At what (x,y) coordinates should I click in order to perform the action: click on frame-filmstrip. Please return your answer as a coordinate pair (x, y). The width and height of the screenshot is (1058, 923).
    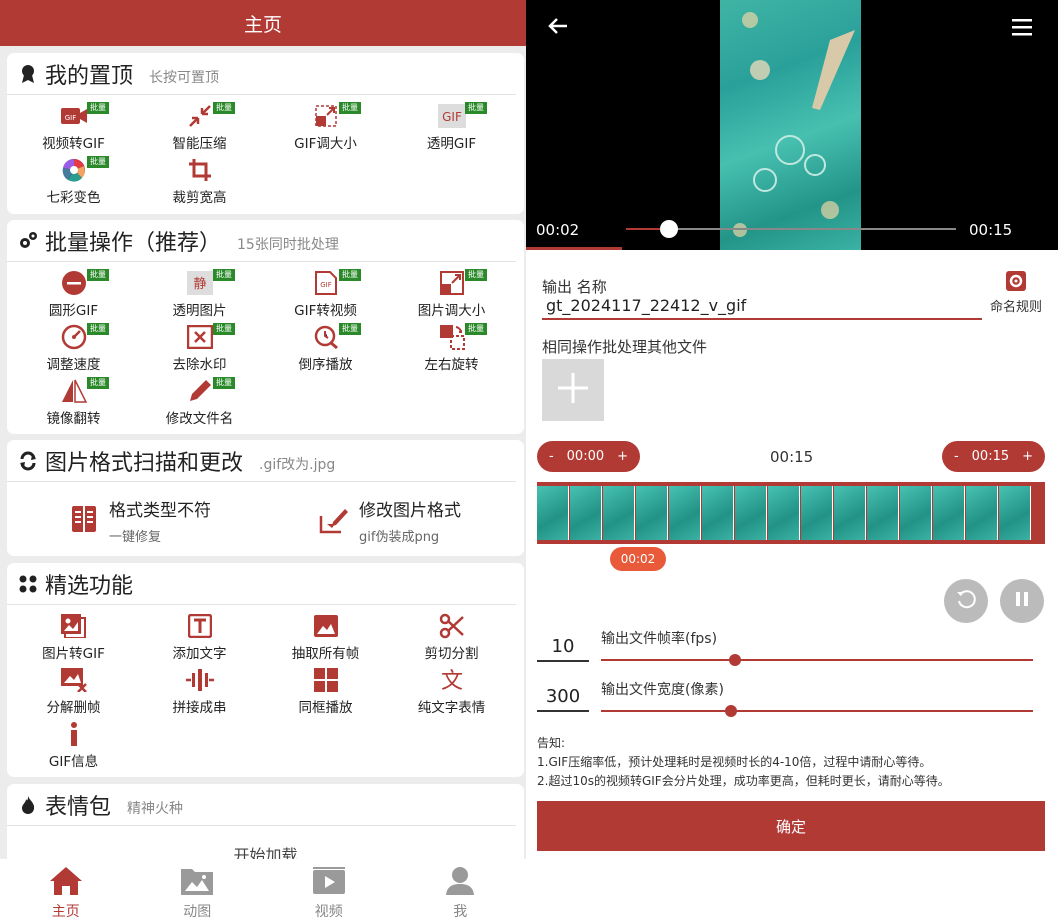
    Looking at the image, I should click on (791, 513).